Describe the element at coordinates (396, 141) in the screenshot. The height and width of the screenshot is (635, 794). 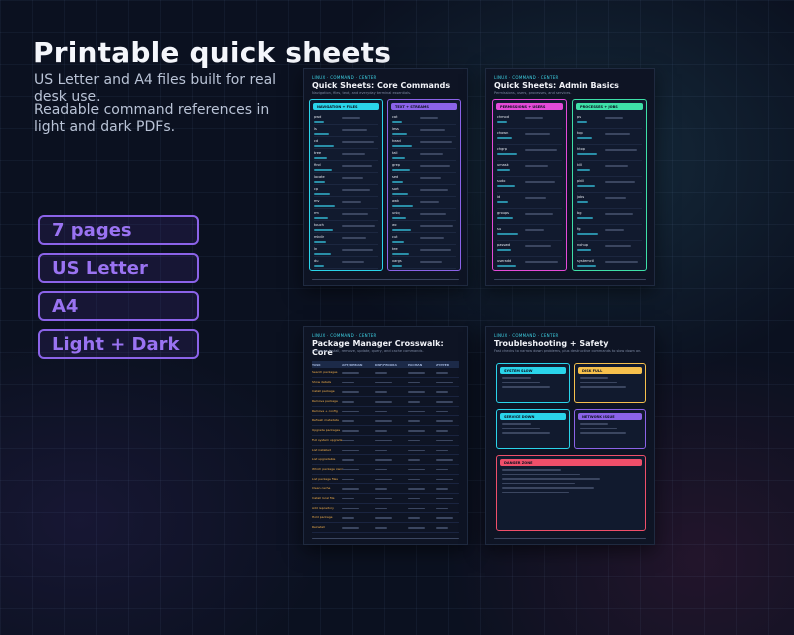
I see `command-name: head` at that location.